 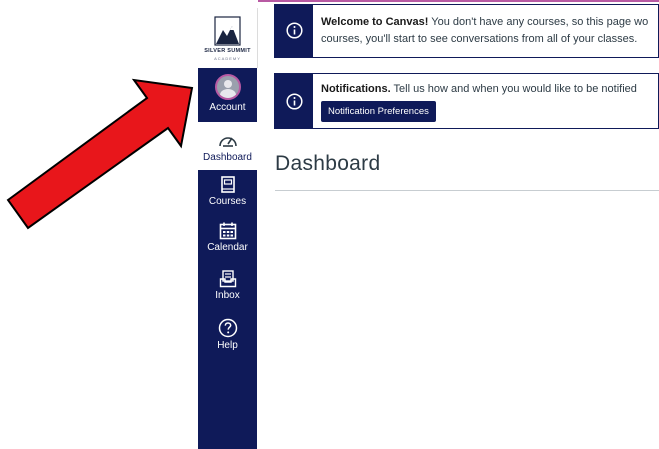 What do you see at coordinates (356, 89) in the screenshot?
I see `notifications-banner-title: Notifications.` at bounding box center [356, 89].